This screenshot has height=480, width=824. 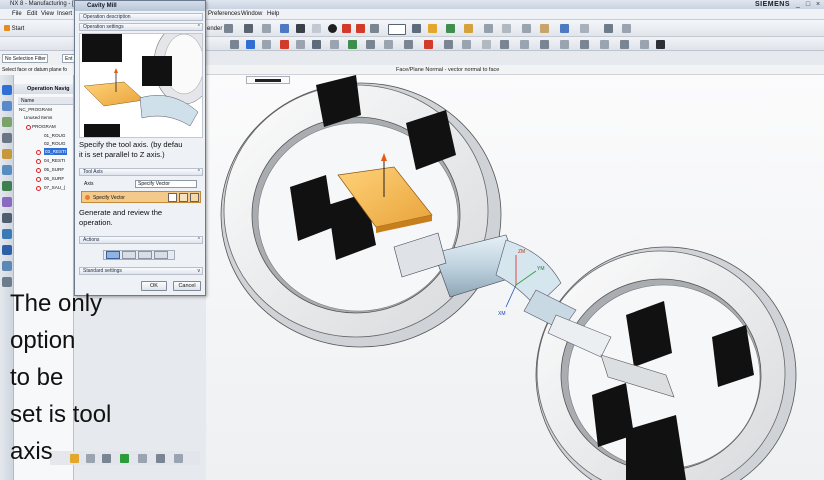 What do you see at coordinates (316, 44) in the screenshot?
I see `midpoint-icon` at bounding box center [316, 44].